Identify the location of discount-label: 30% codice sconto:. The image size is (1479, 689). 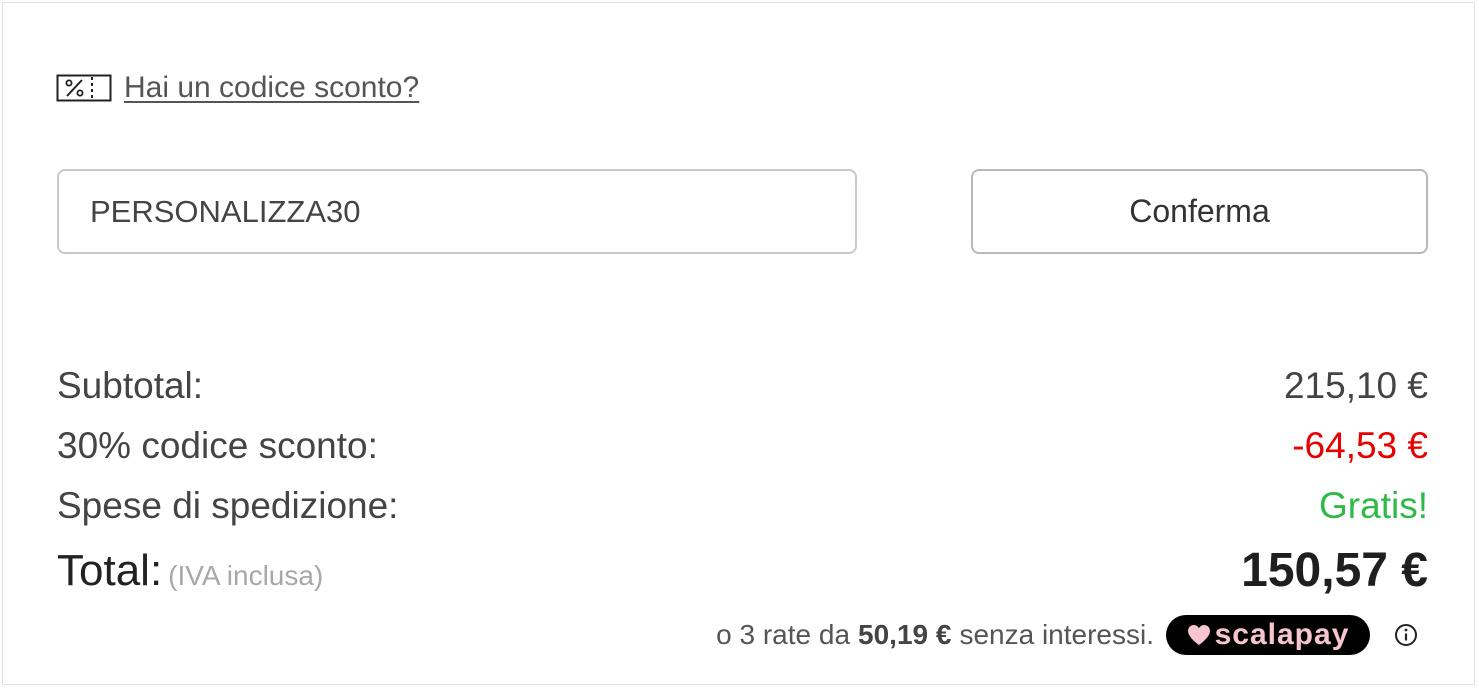
(217, 445).